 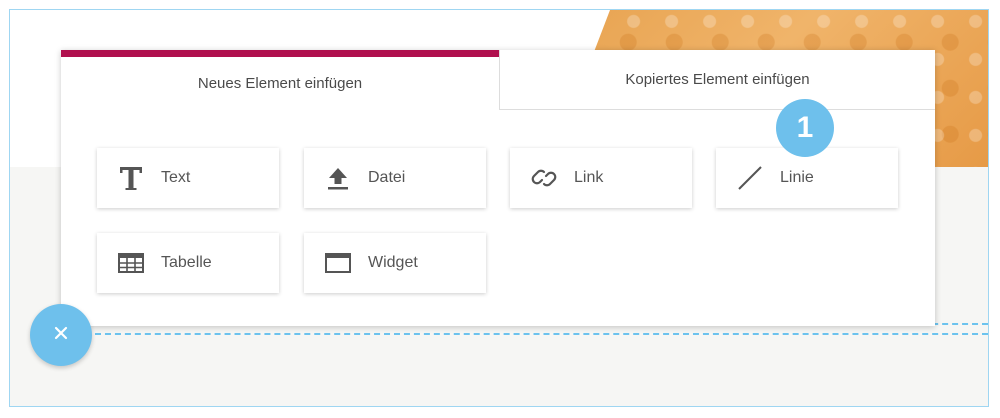 What do you see at coordinates (176, 177) in the screenshot?
I see `element-label: Text` at bounding box center [176, 177].